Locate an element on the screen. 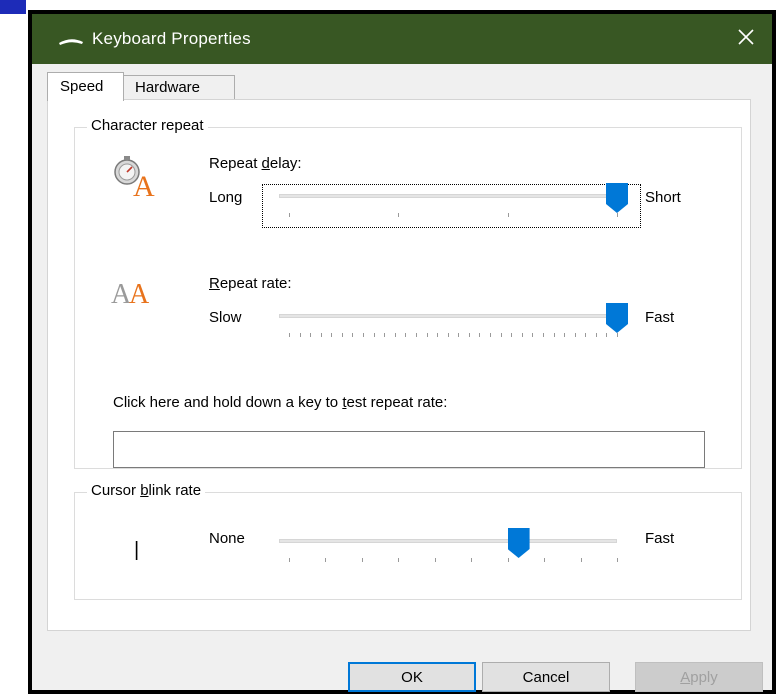 The image size is (781, 694). tab-hardware: Hardware is located at coordinates (178, 87).